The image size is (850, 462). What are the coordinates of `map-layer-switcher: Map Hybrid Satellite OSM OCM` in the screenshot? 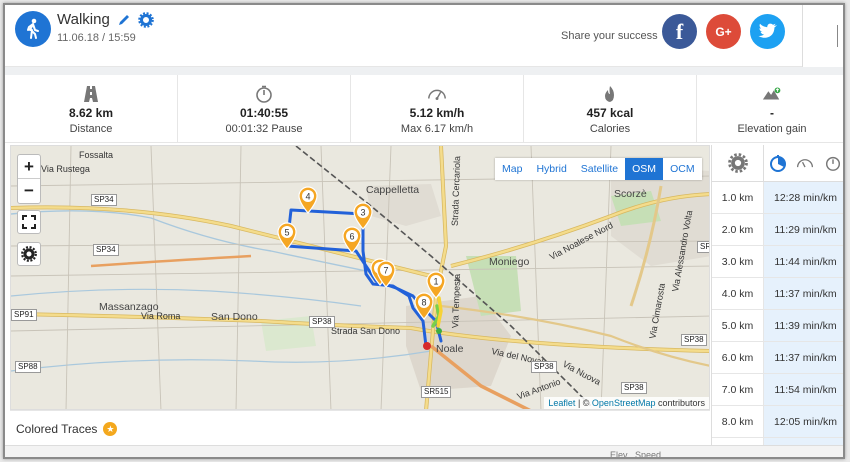 It's located at (598, 169).